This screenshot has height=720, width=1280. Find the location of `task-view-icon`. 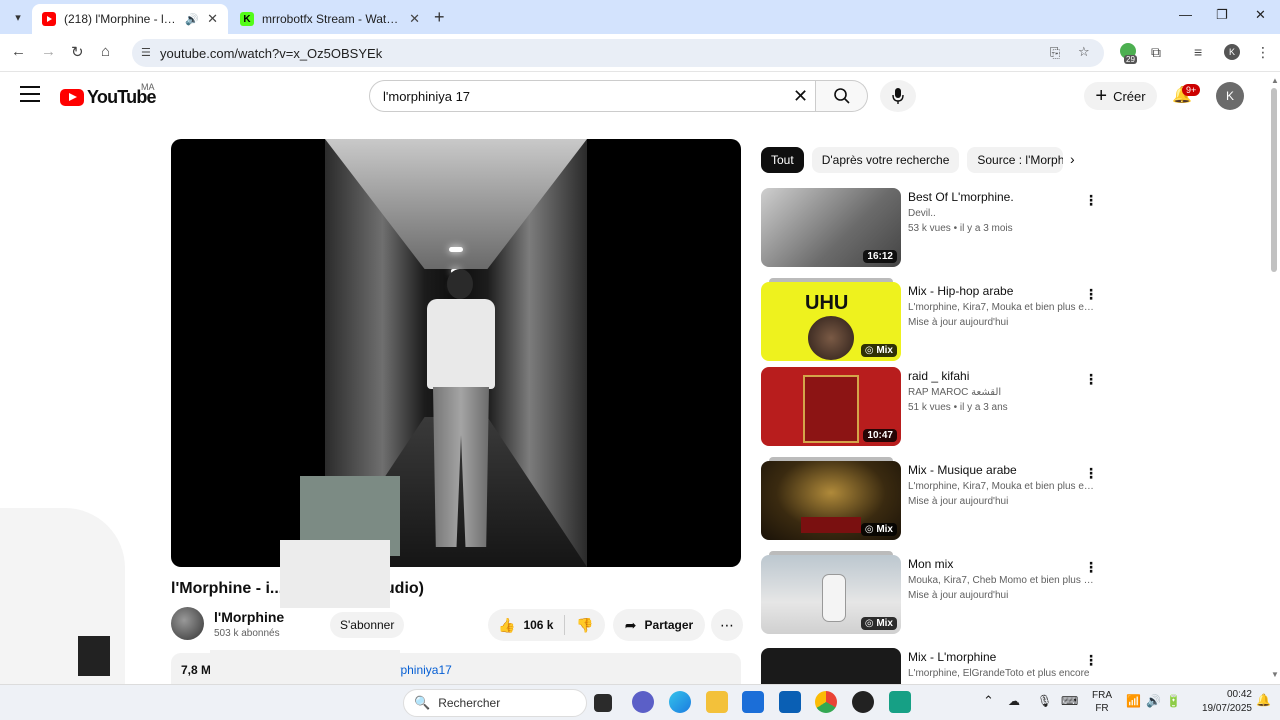

task-view-icon is located at coordinates (603, 703).